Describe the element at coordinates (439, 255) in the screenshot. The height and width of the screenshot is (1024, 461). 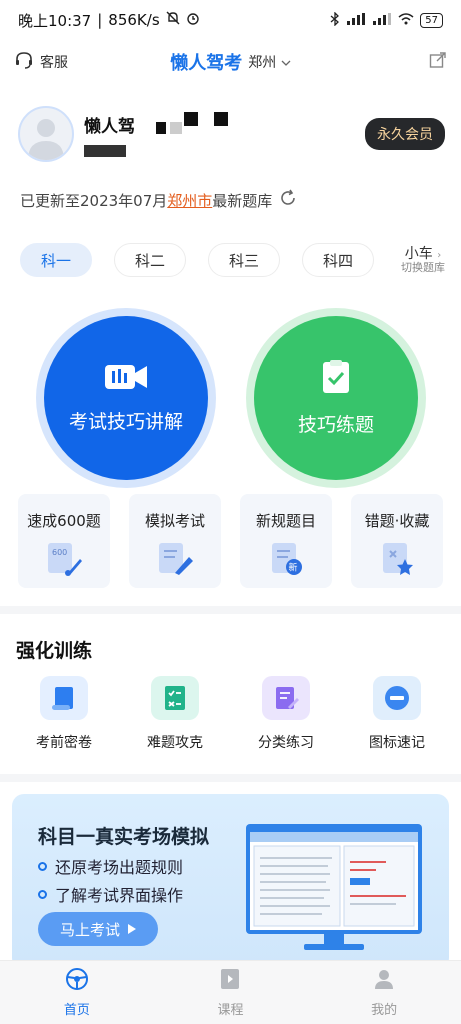
I see `chevron-right-icon: ›` at that location.